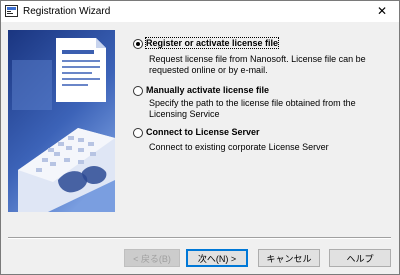  I want to click on radio-register-activate, so click(138, 44).